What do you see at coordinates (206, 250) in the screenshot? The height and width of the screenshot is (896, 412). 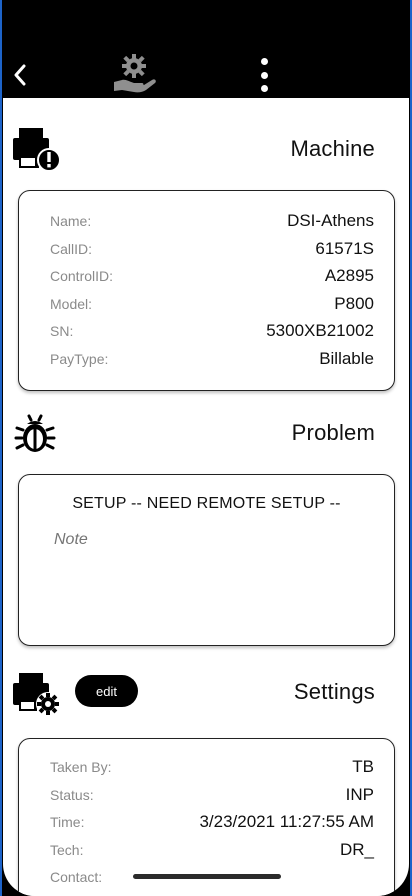 I see `machine-field-row: CallID: 61571S` at bounding box center [206, 250].